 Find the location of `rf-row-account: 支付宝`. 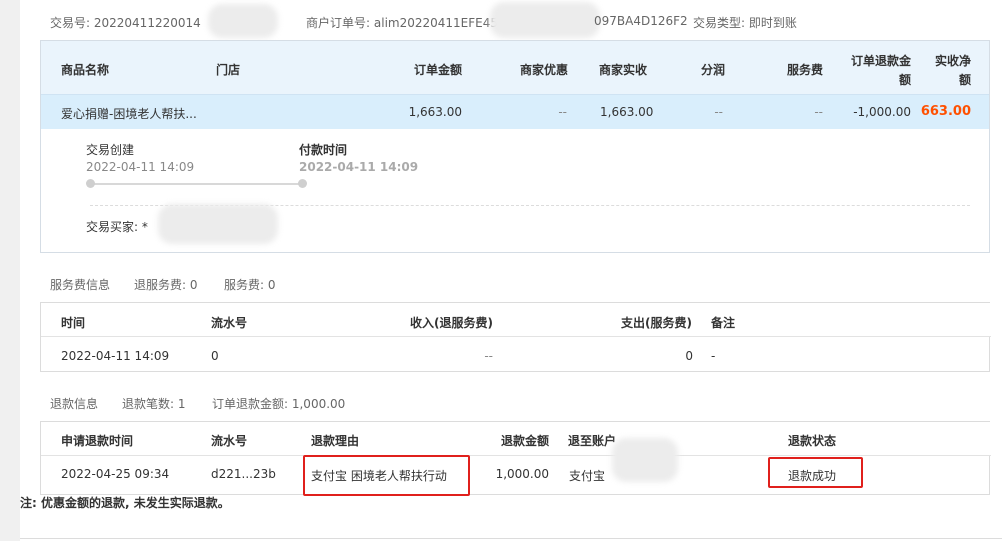

rf-row-account: 支付宝 is located at coordinates (587, 476).